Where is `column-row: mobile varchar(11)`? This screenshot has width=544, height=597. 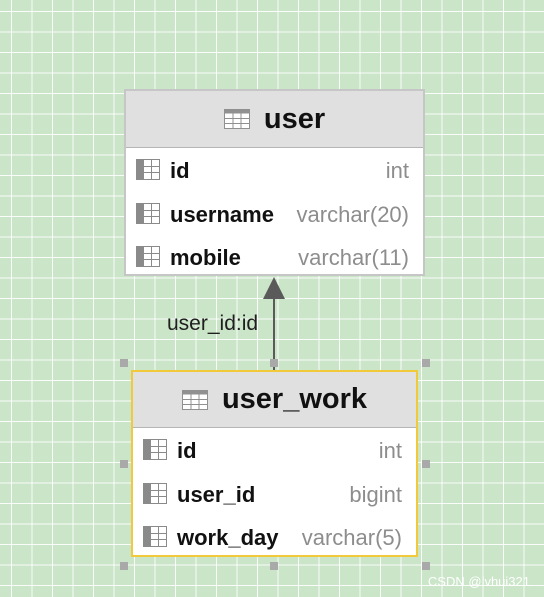 column-row: mobile varchar(11) is located at coordinates (274, 258).